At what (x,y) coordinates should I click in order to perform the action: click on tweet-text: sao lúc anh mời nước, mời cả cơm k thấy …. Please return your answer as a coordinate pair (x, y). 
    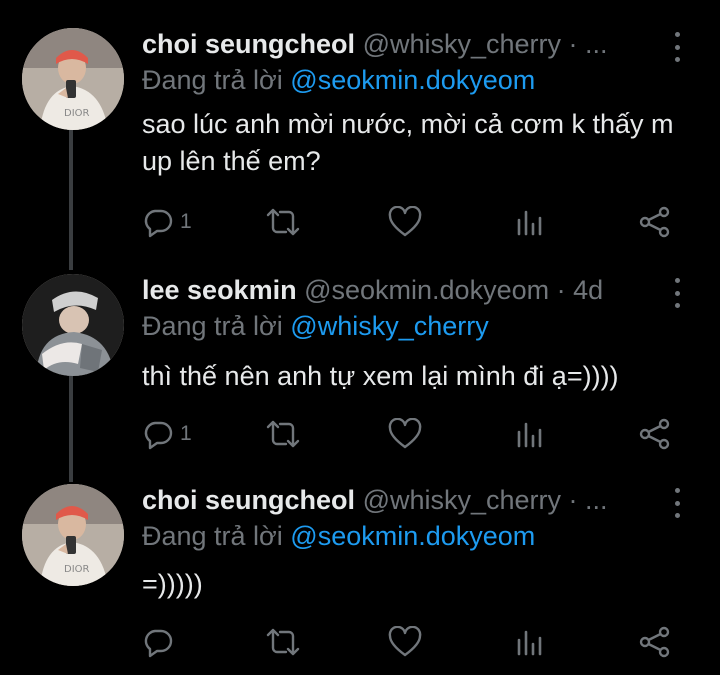
    Looking at the image, I should click on (408, 142).